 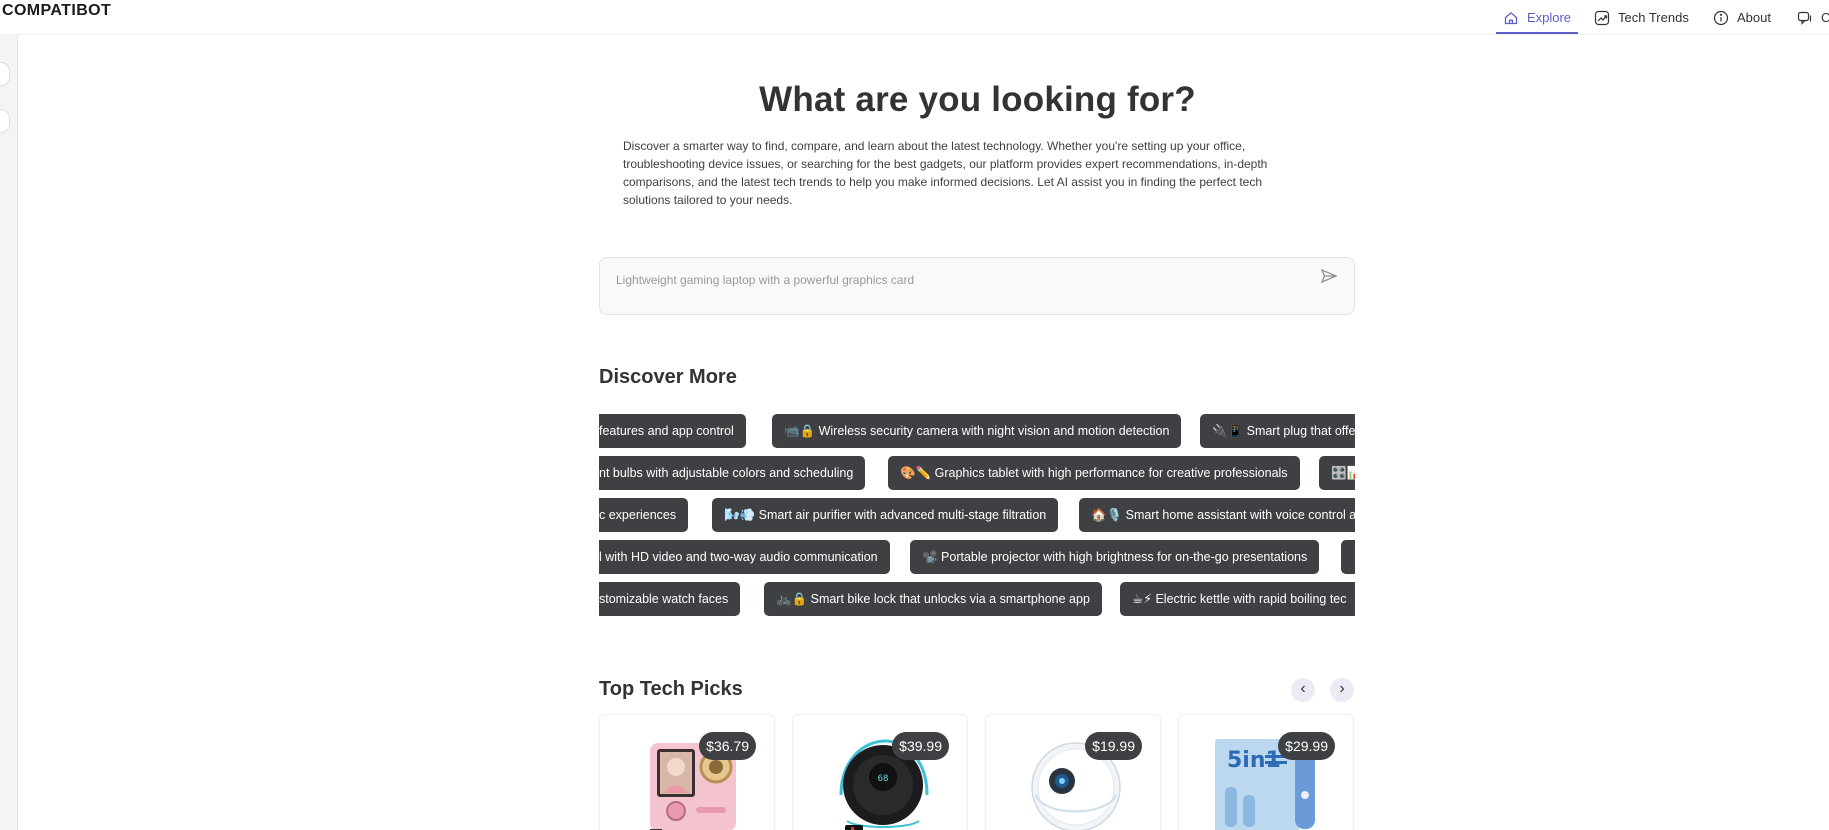 What do you see at coordinates (920, 746) in the screenshot?
I see `price-badge: $39.99` at bounding box center [920, 746].